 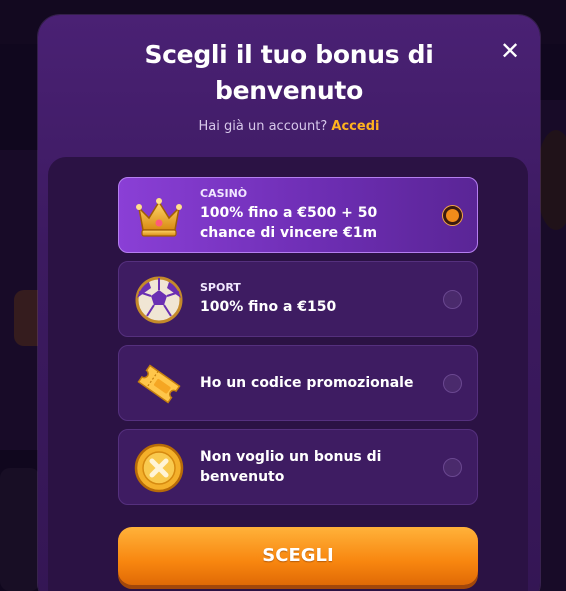 I want to click on bonus-option-promo-code: Ho un codice promozionale, so click(x=298, y=383).